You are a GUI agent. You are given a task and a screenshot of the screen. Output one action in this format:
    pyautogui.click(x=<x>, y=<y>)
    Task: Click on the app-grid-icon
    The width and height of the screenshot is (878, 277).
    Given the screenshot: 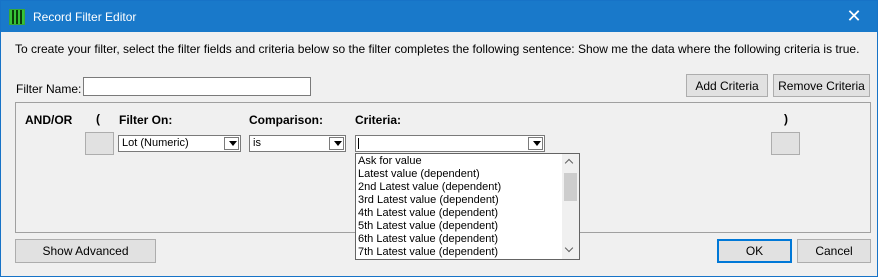 What is the action you would take?
    pyautogui.click(x=17, y=17)
    